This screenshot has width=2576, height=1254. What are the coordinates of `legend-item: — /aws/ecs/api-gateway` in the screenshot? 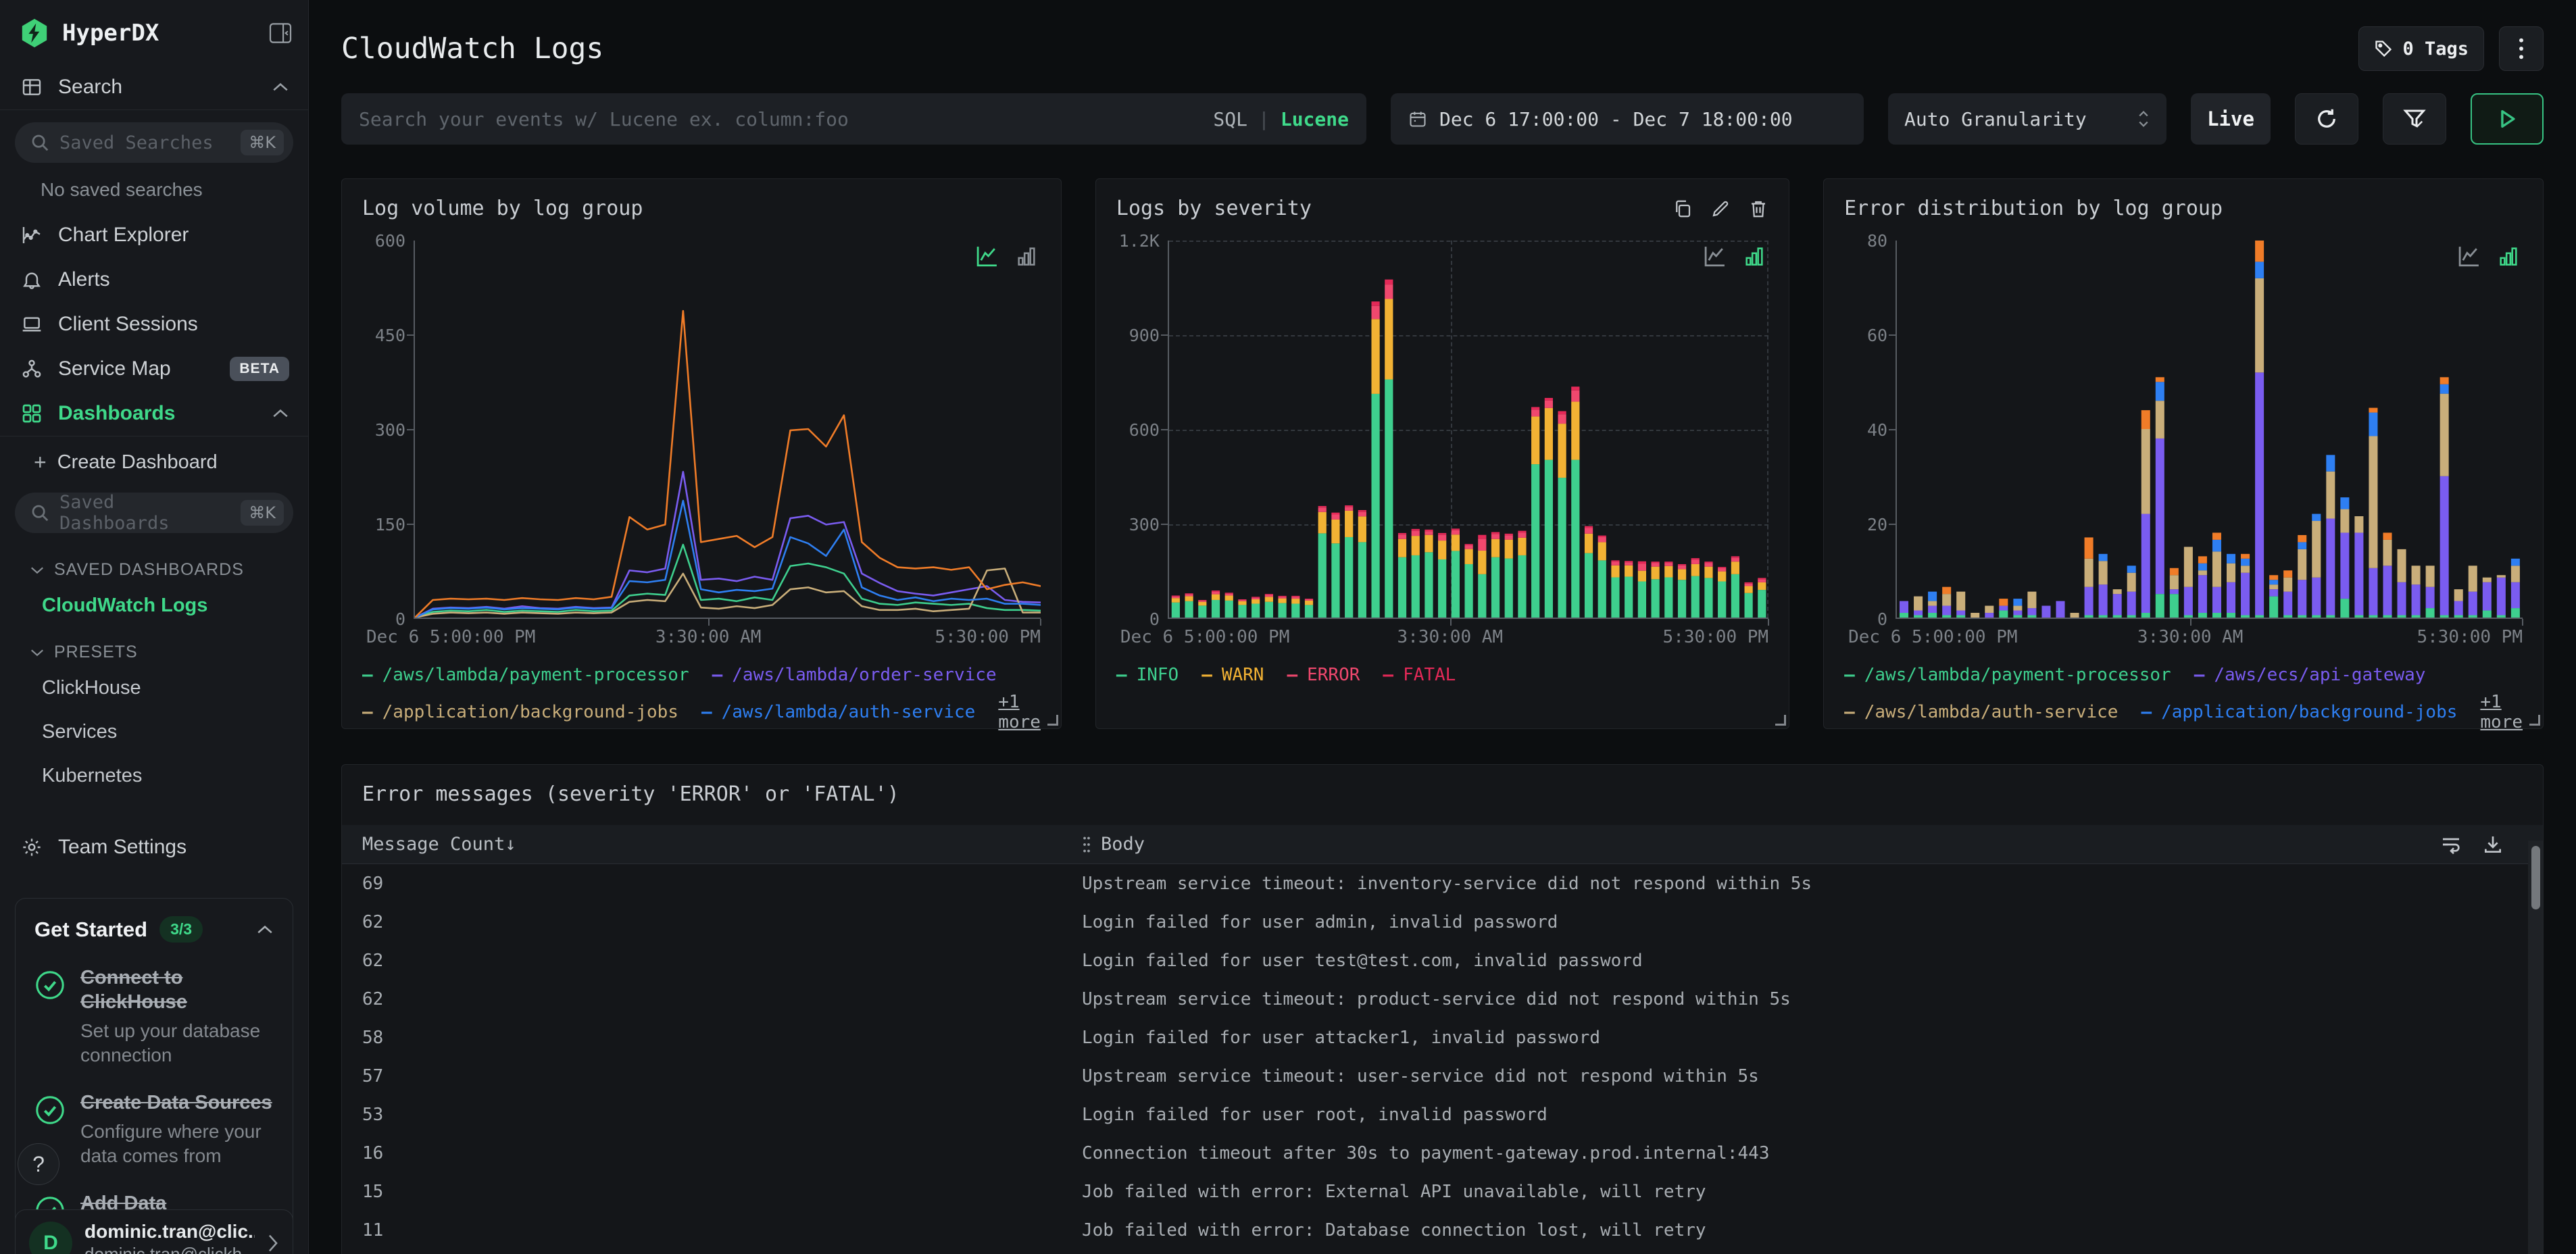 It's located at (2310, 675).